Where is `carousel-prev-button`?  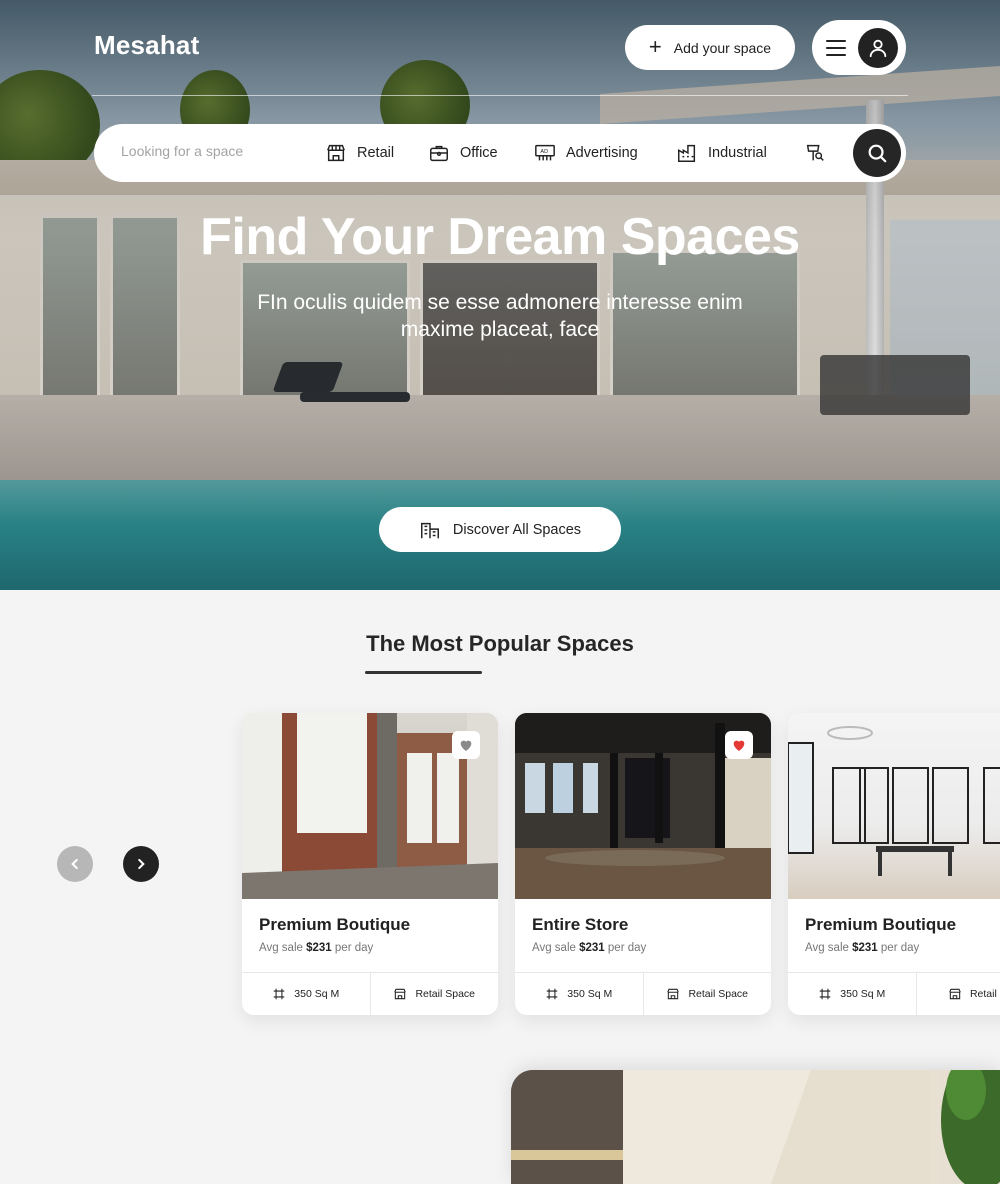 carousel-prev-button is located at coordinates (75, 864).